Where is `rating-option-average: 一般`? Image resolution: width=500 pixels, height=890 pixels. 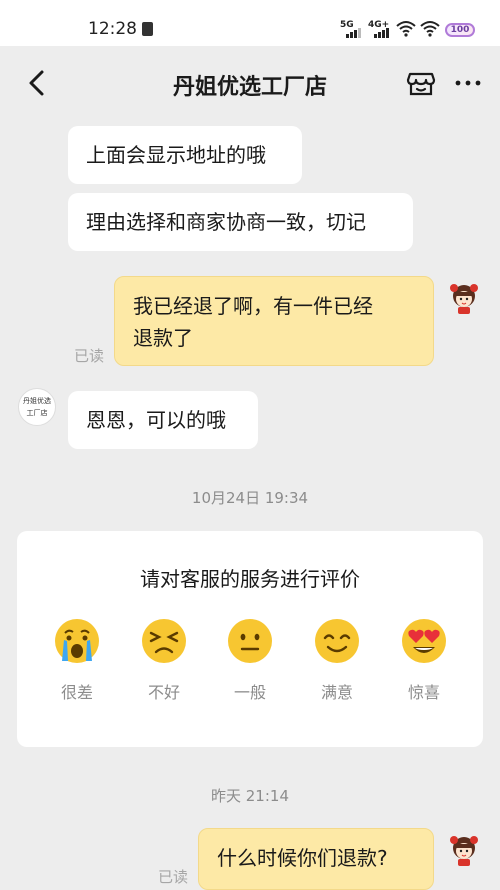 rating-option-average: 一般 is located at coordinates (250, 660).